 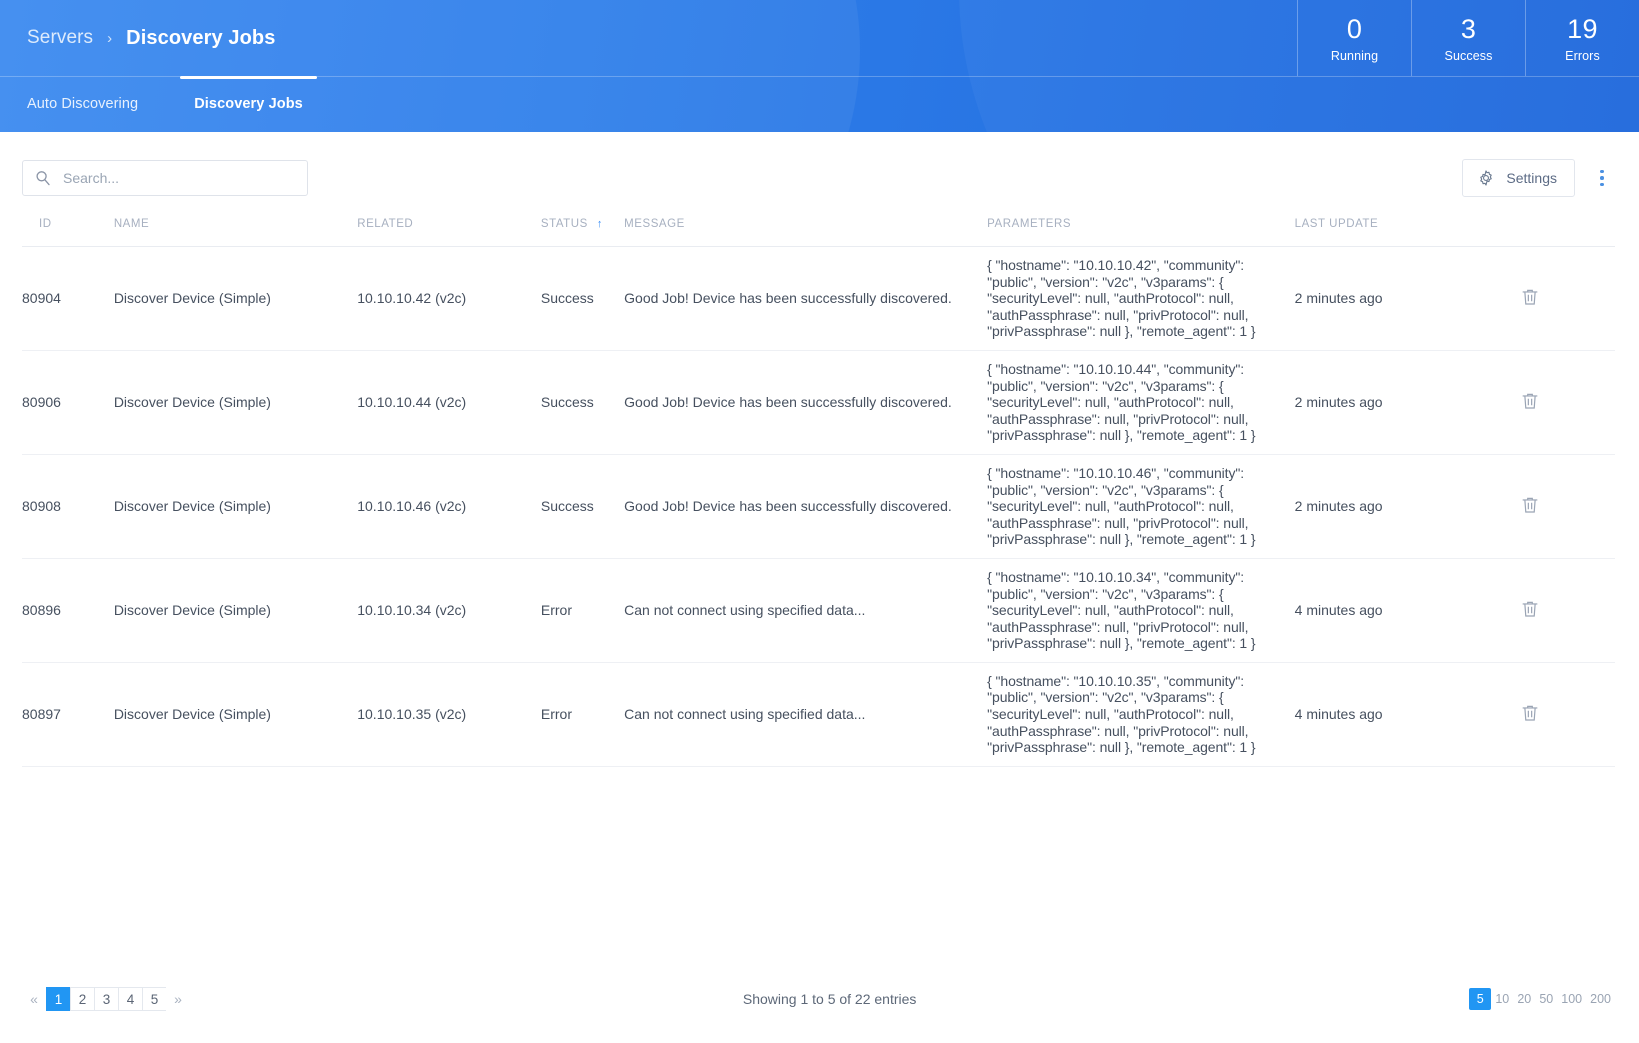 What do you see at coordinates (58, 999) in the screenshot?
I see `pagination-page-1: 1` at bounding box center [58, 999].